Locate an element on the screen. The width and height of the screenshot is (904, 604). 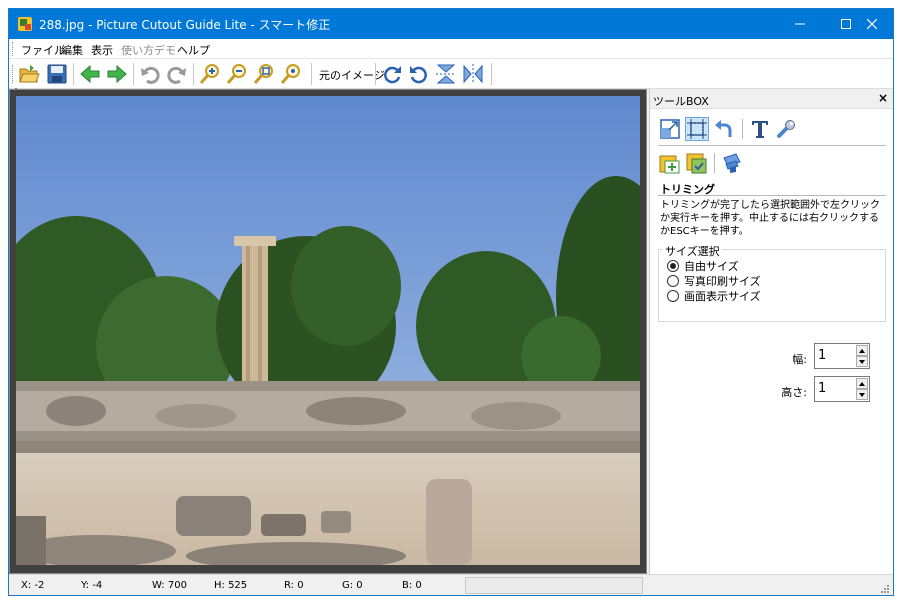
save-icon is located at coordinates (57, 74).